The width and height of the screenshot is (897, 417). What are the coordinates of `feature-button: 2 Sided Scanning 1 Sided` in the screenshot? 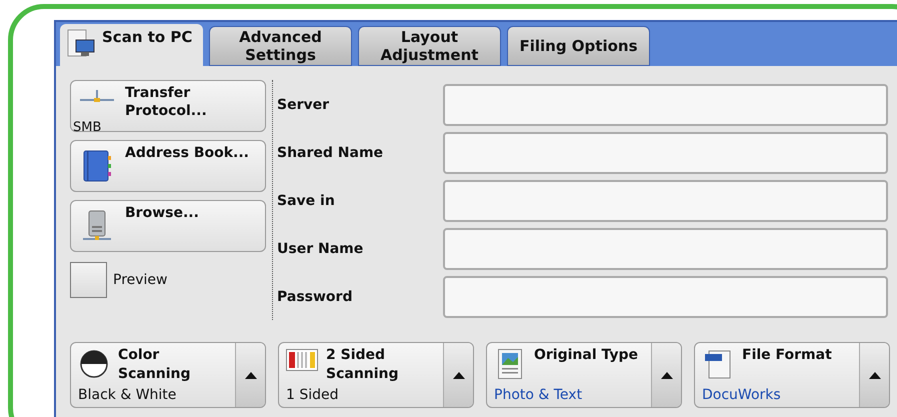 It's located at (376, 375).